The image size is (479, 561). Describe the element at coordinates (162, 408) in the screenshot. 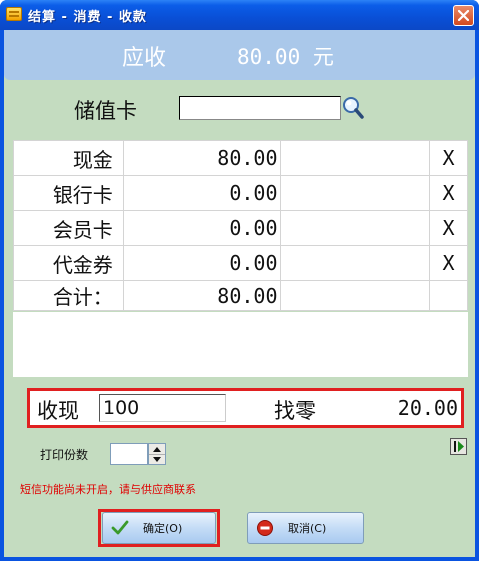

I see `cash-received-input: 100` at that location.